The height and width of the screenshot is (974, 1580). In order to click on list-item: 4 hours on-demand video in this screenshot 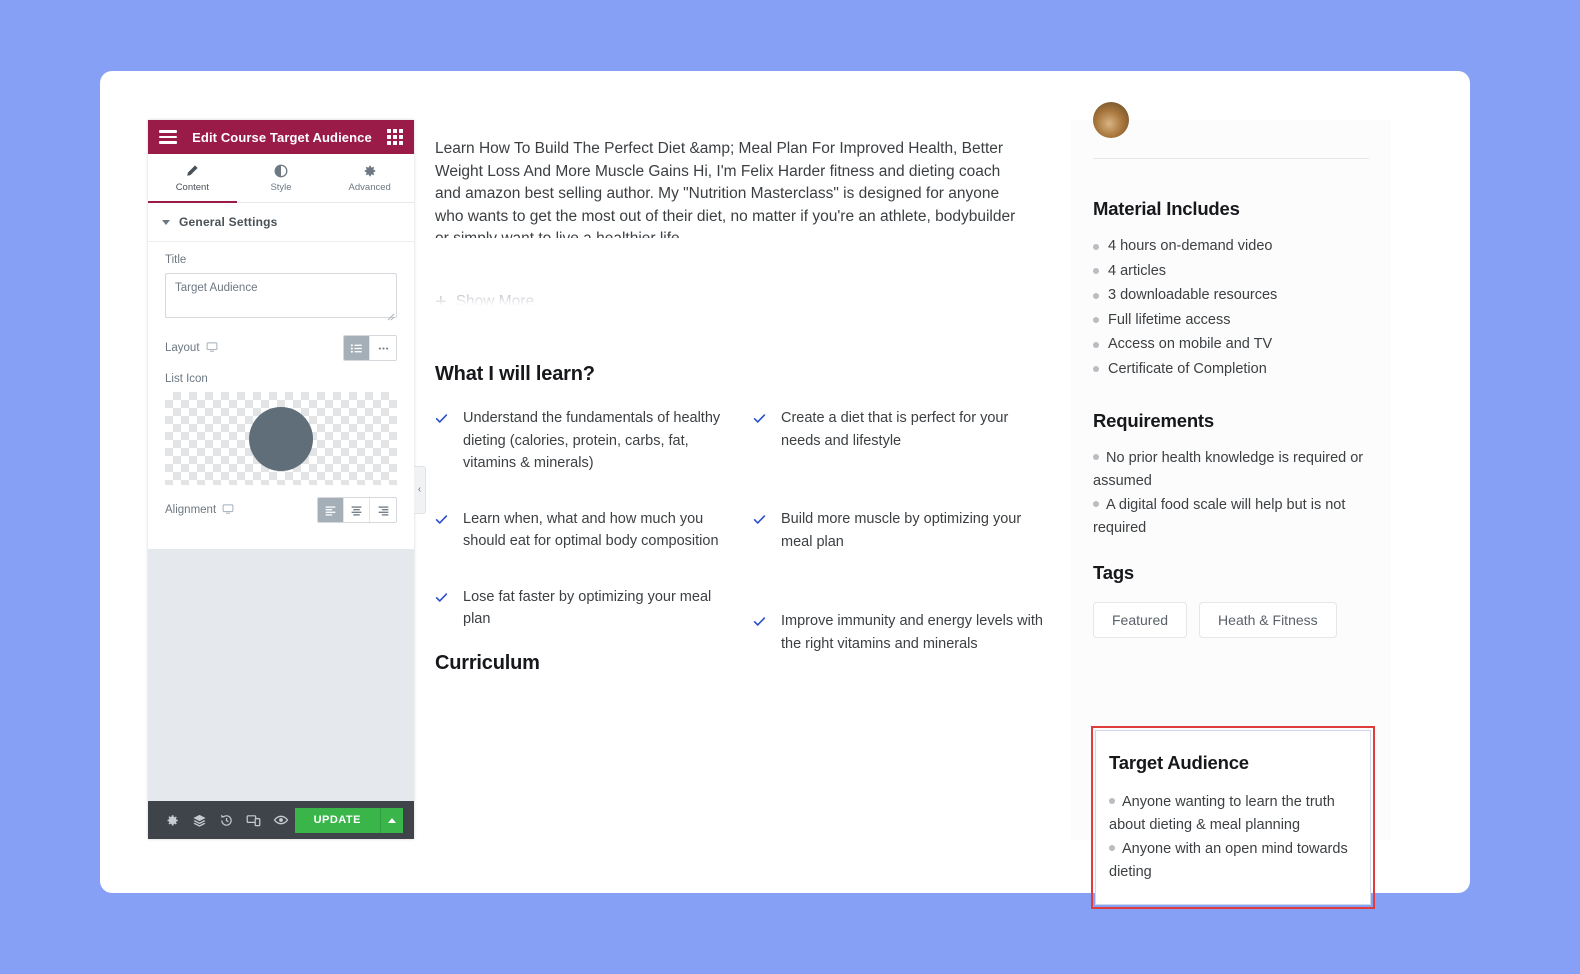, I will do `click(1234, 246)`.